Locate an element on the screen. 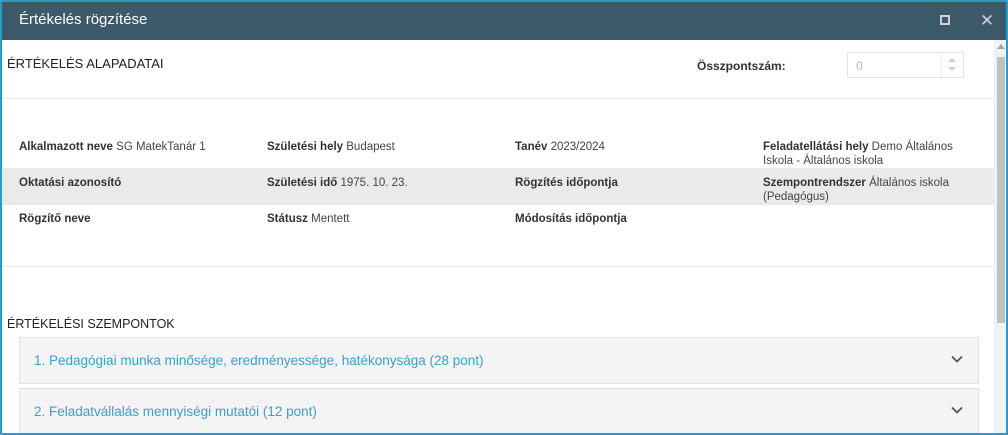 This screenshot has height=435, width=1008. vertical-scrollbar is located at coordinates (1000, 236).